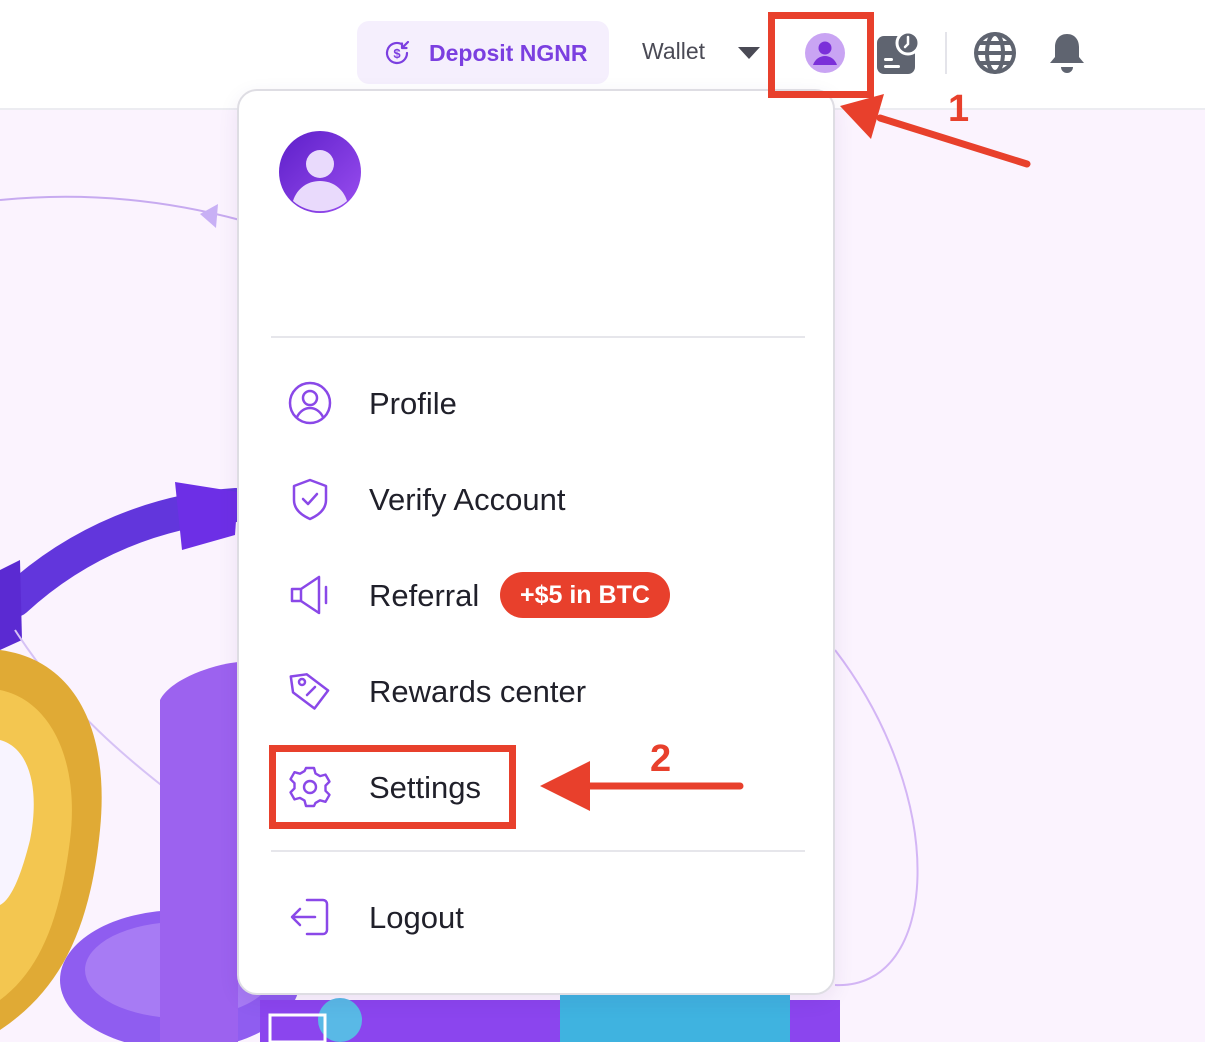 The width and height of the screenshot is (1205, 1042). I want to click on menu-item-logout: Logout, so click(538, 917).